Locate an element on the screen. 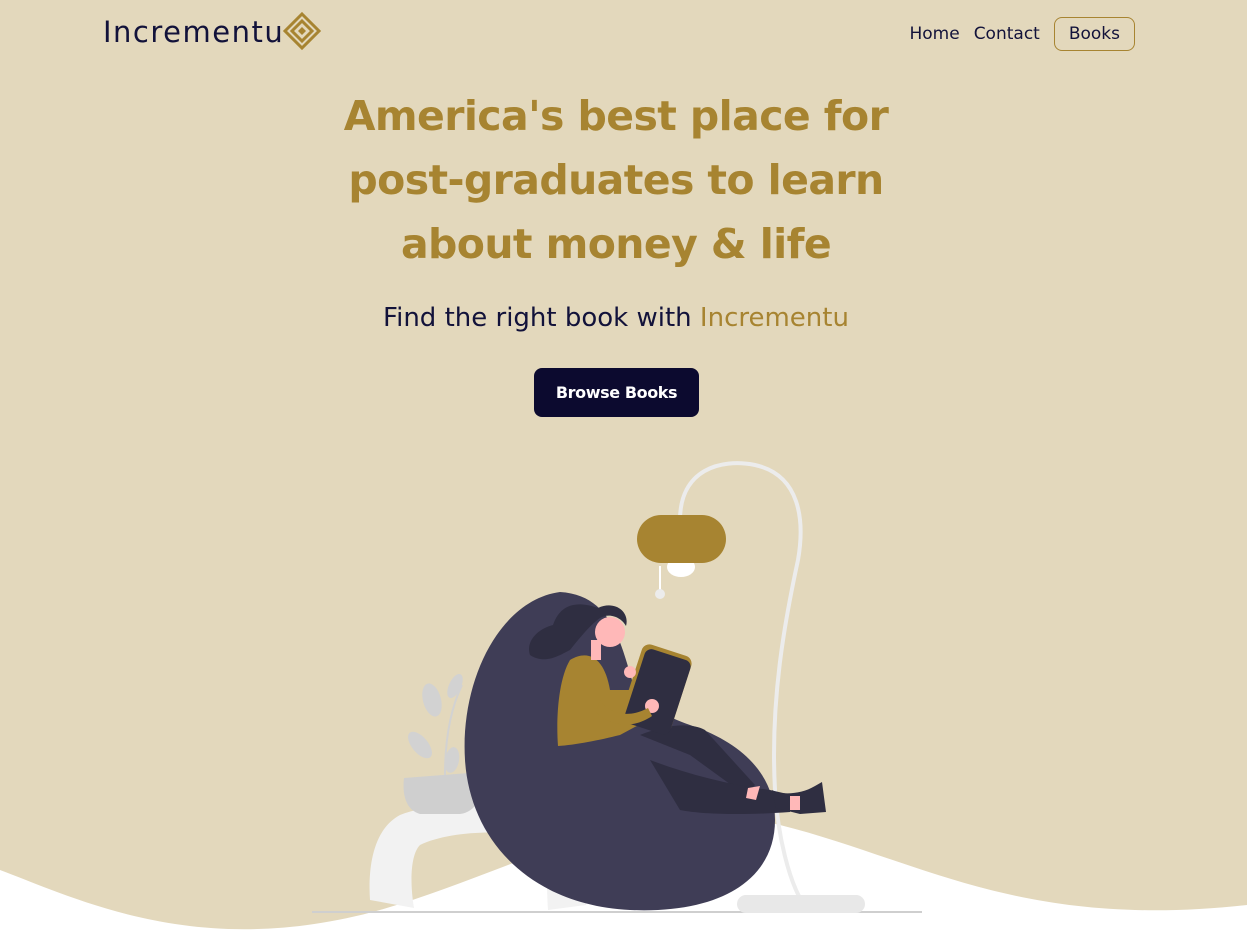 The height and width of the screenshot is (936, 1247). hero-title-line-1: America's best place for is located at coordinates (616, 116).